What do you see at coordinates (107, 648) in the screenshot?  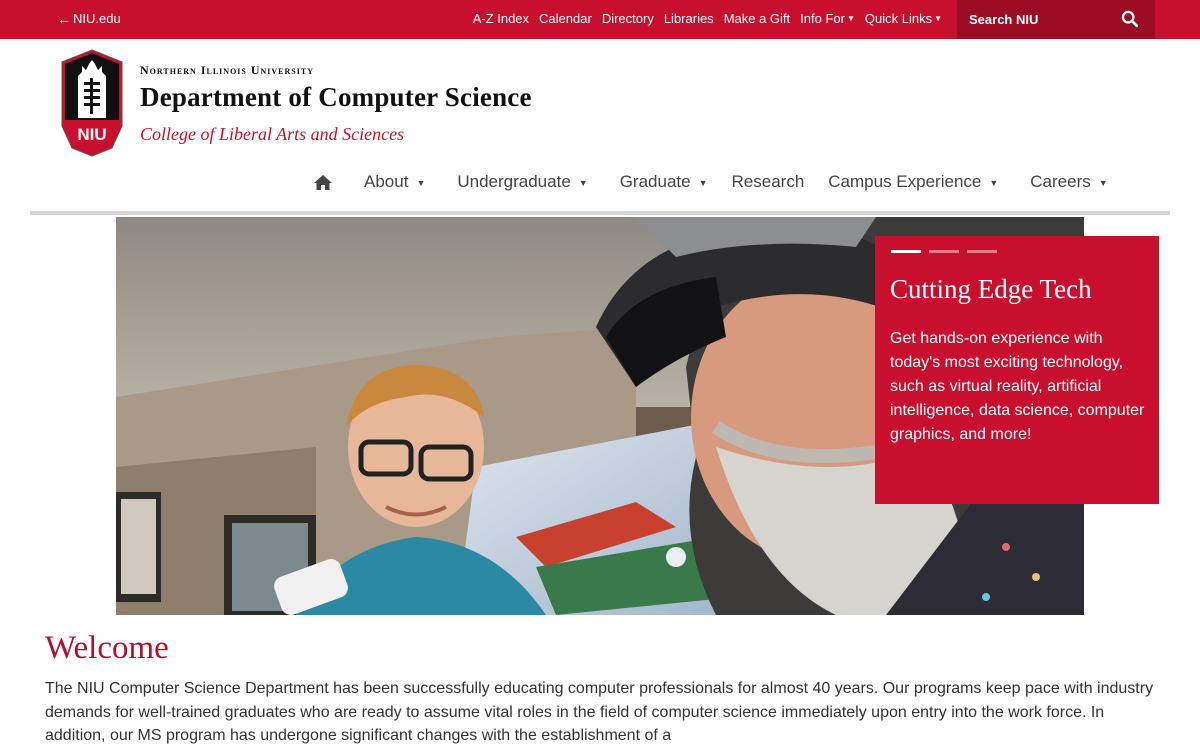 I see `welcome-heading: Welcome` at bounding box center [107, 648].